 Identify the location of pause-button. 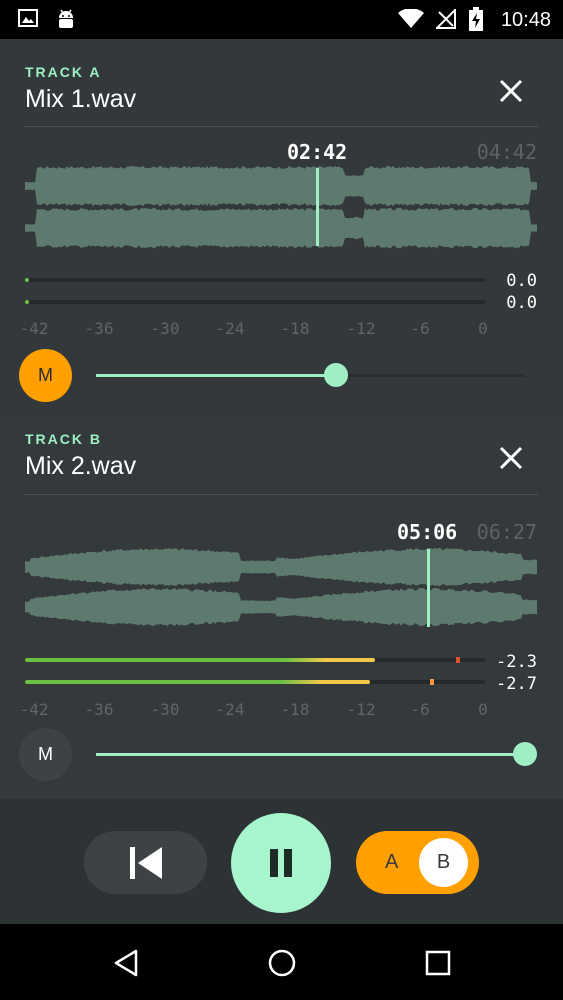
(281, 863).